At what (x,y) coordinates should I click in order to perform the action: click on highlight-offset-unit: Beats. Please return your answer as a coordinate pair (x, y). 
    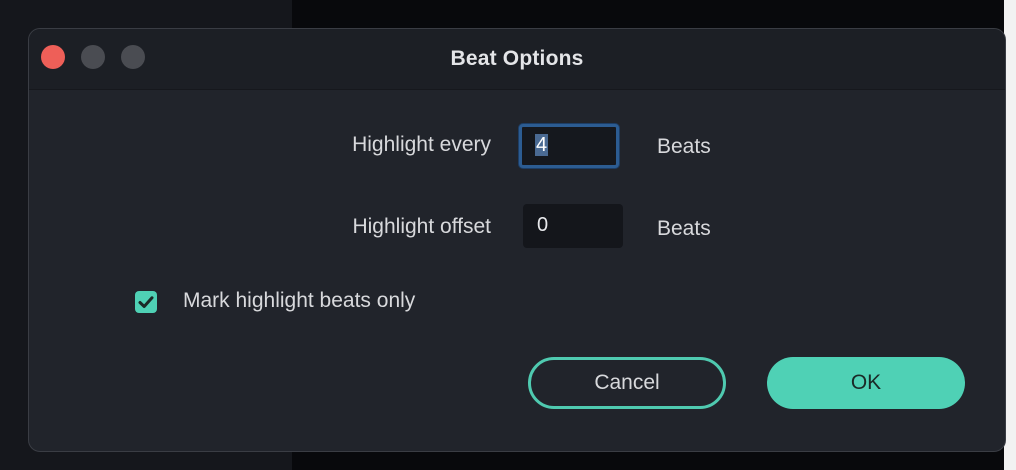
    Looking at the image, I should click on (684, 228).